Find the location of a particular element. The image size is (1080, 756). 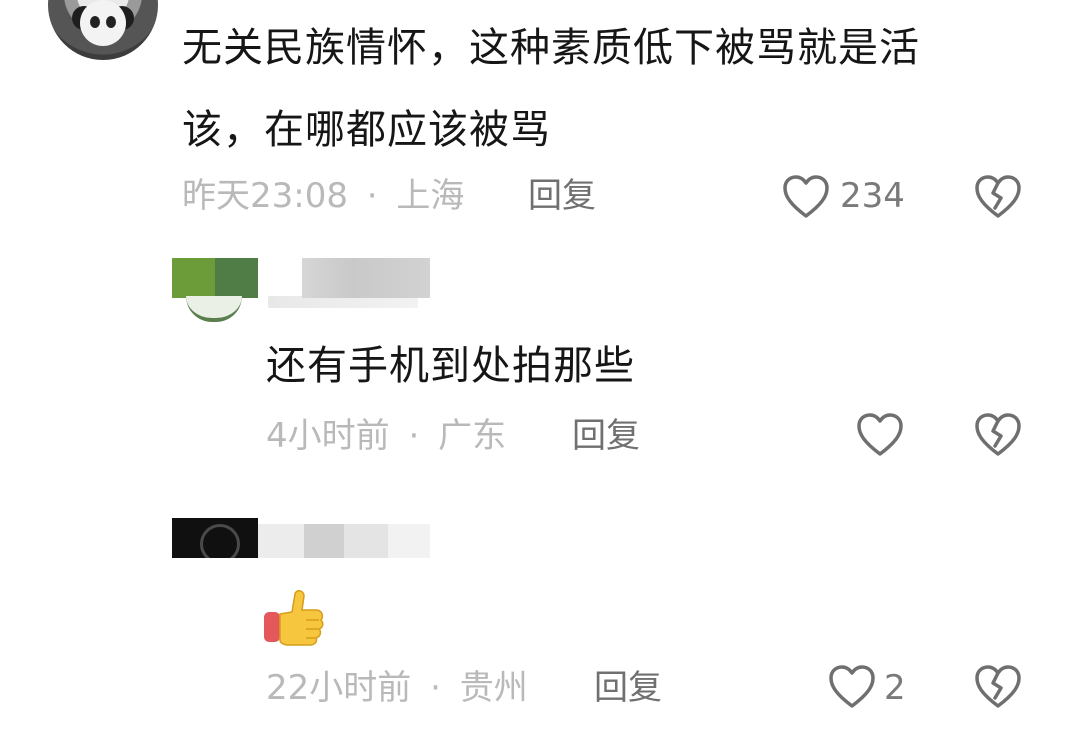

comment-meta: 4小时前 · 广东 is located at coordinates (386, 436).